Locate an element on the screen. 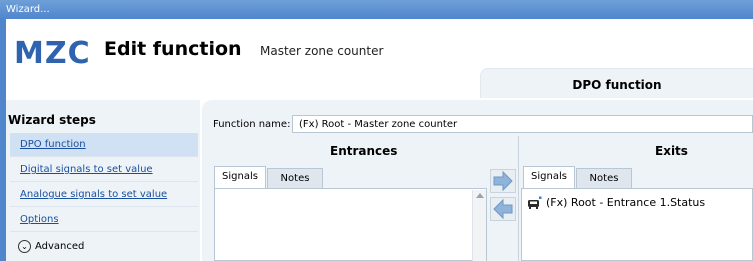 The width and height of the screenshot is (753, 261). arrow-left-icon is located at coordinates (503, 209).